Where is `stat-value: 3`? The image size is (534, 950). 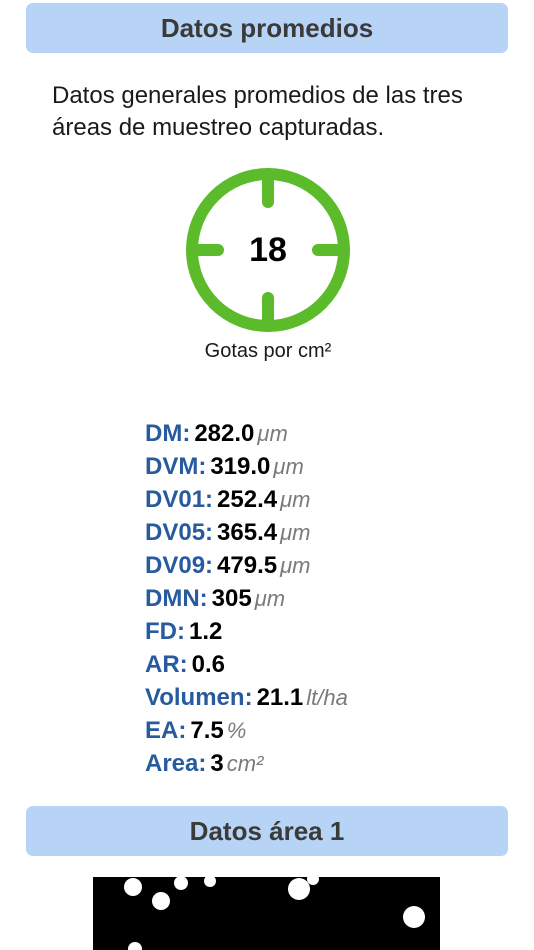
stat-value: 3 is located at coordinates (217, 763).